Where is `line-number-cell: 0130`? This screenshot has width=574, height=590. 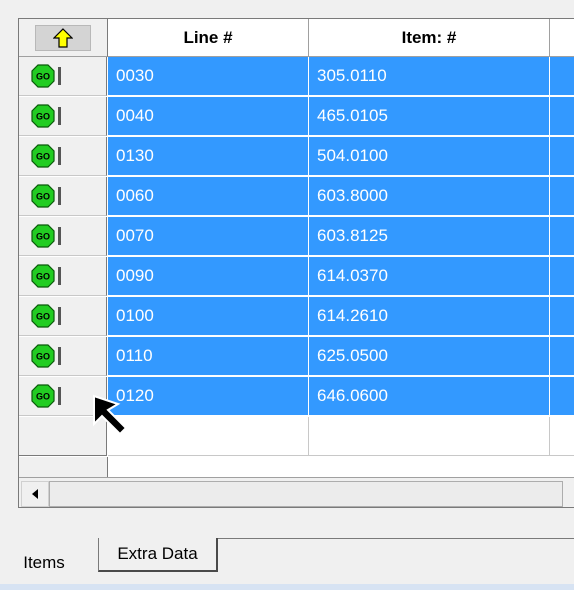 line-number-cell: 0130 is located at coordinates (208, 156).